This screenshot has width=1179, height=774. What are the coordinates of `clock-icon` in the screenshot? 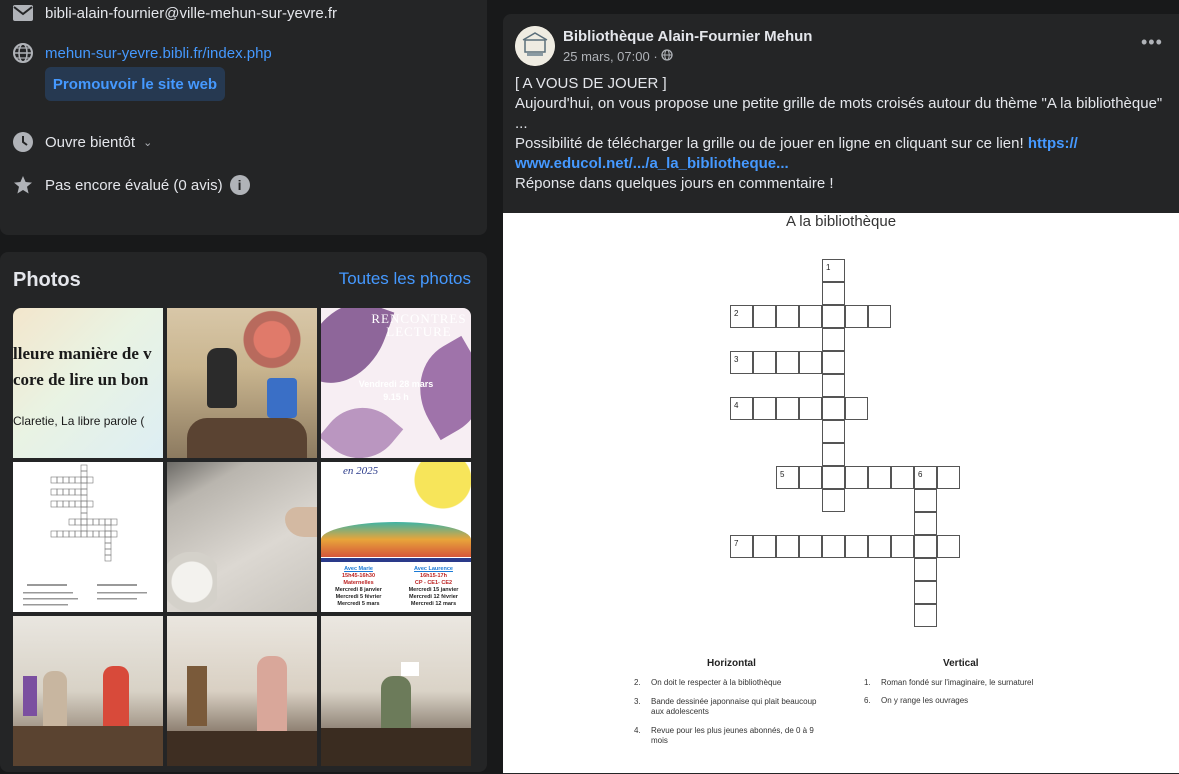 It's located at (23, 142).